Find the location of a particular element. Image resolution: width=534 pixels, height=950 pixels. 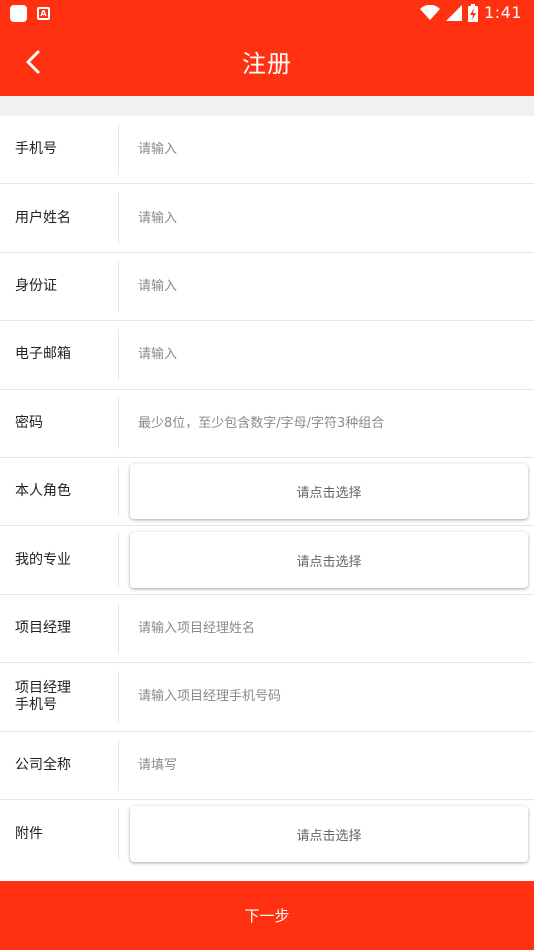

signal-icon is located at coordinates (454, 12).